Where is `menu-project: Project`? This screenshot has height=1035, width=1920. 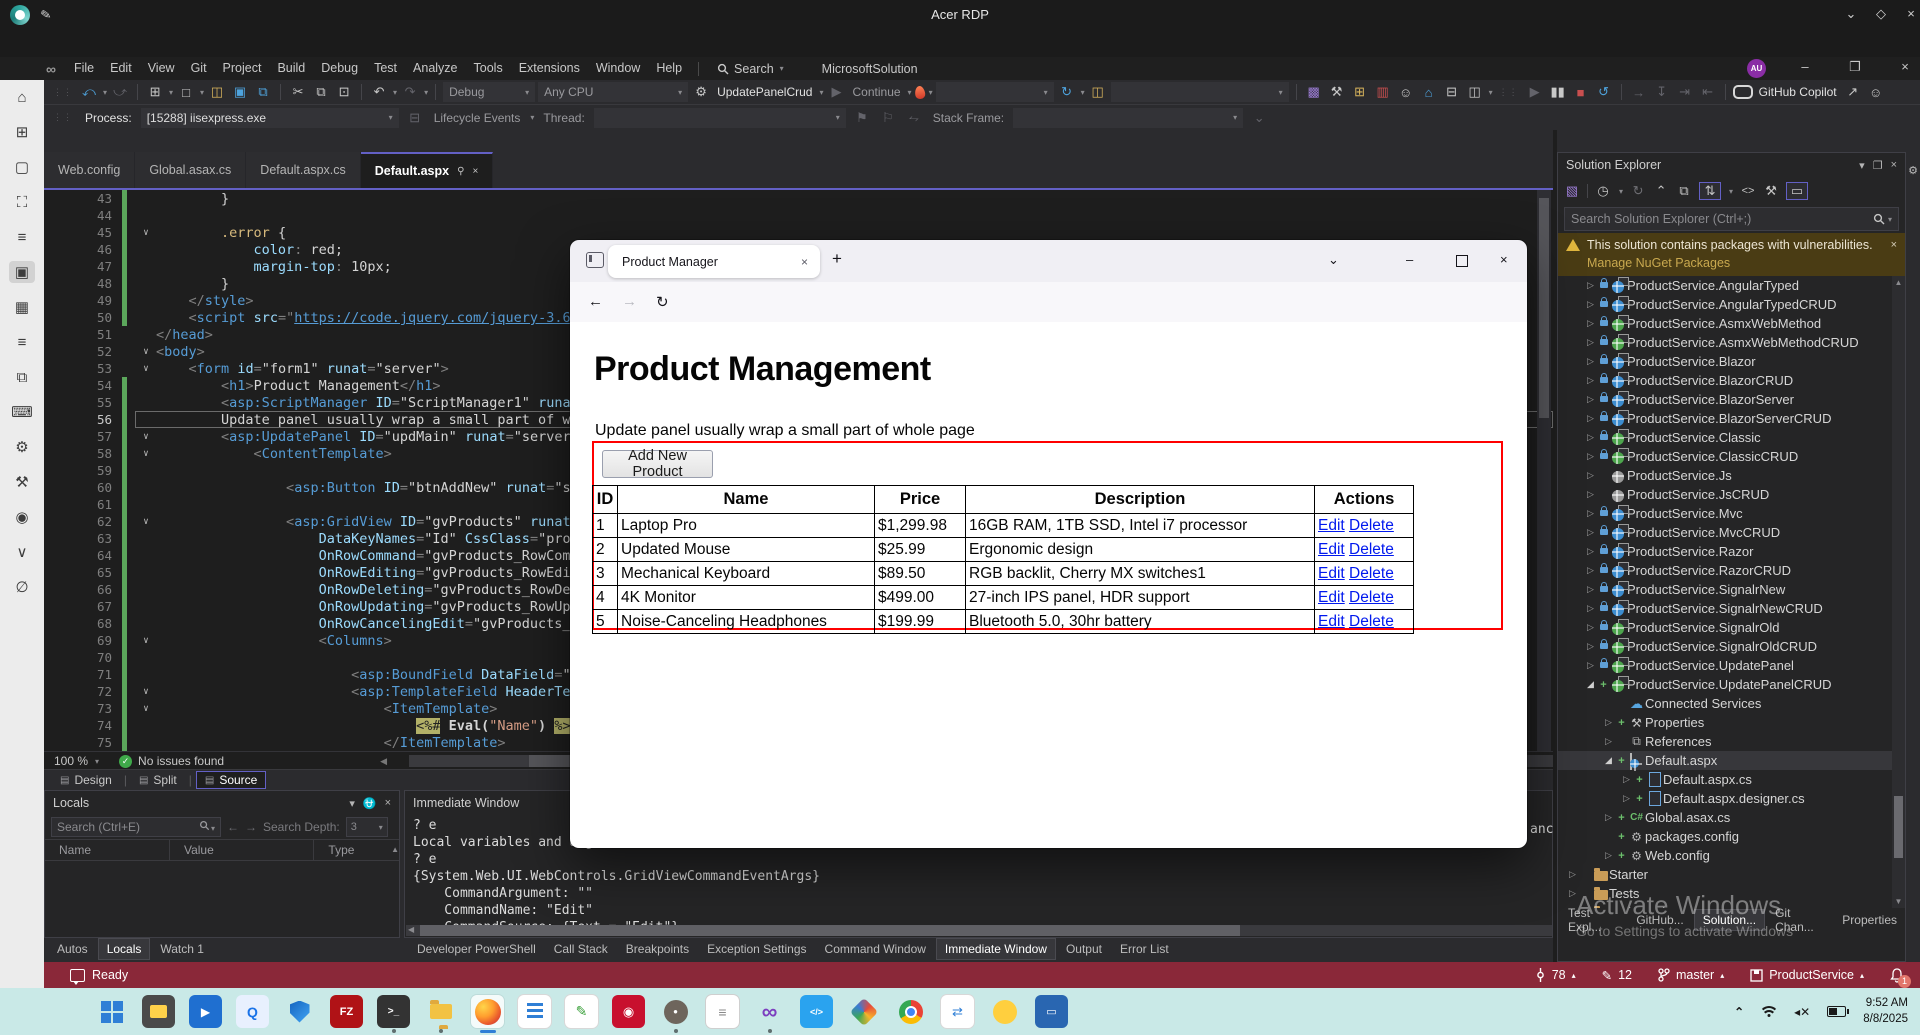
menu-project: Project is located at coordinates (242, 68).